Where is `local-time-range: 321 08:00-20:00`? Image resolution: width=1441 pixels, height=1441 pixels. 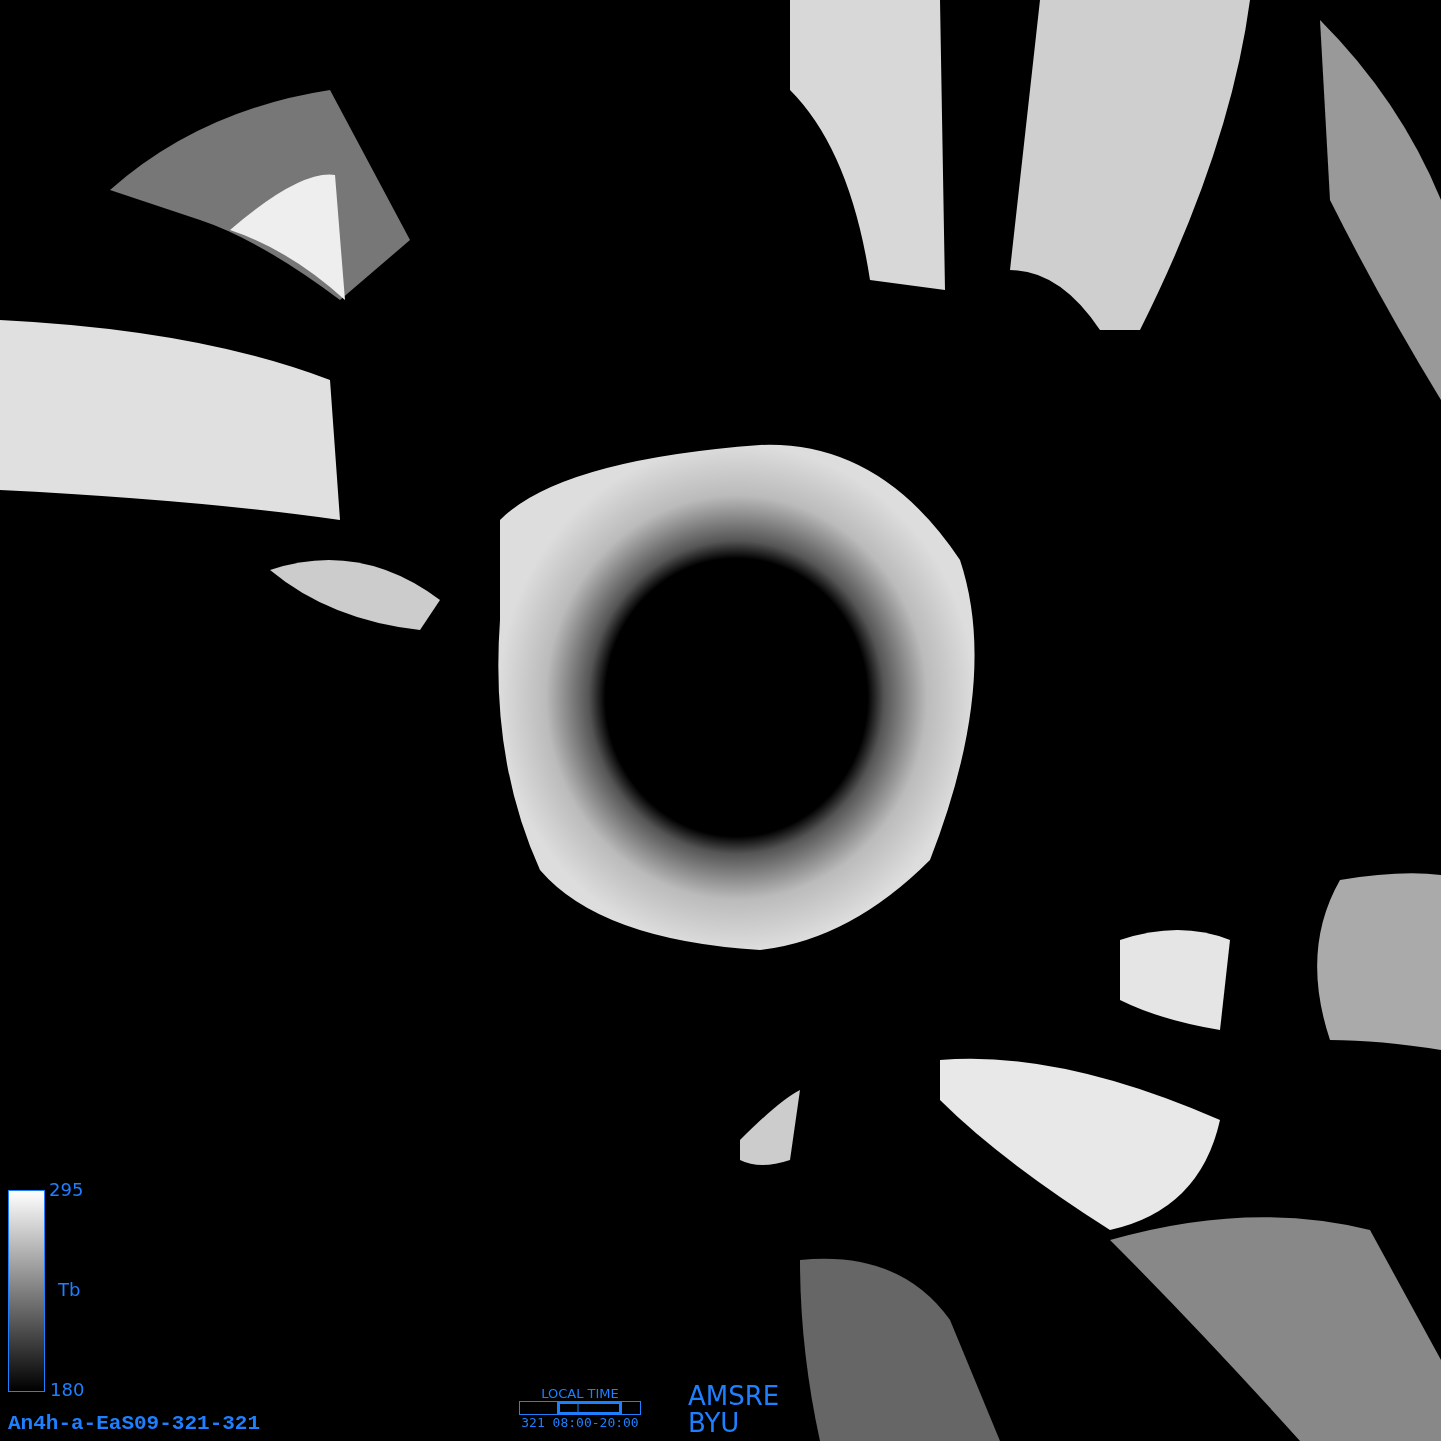
local-time-range: 321 08:00-20:00 is located at coordinates (580, 1423).